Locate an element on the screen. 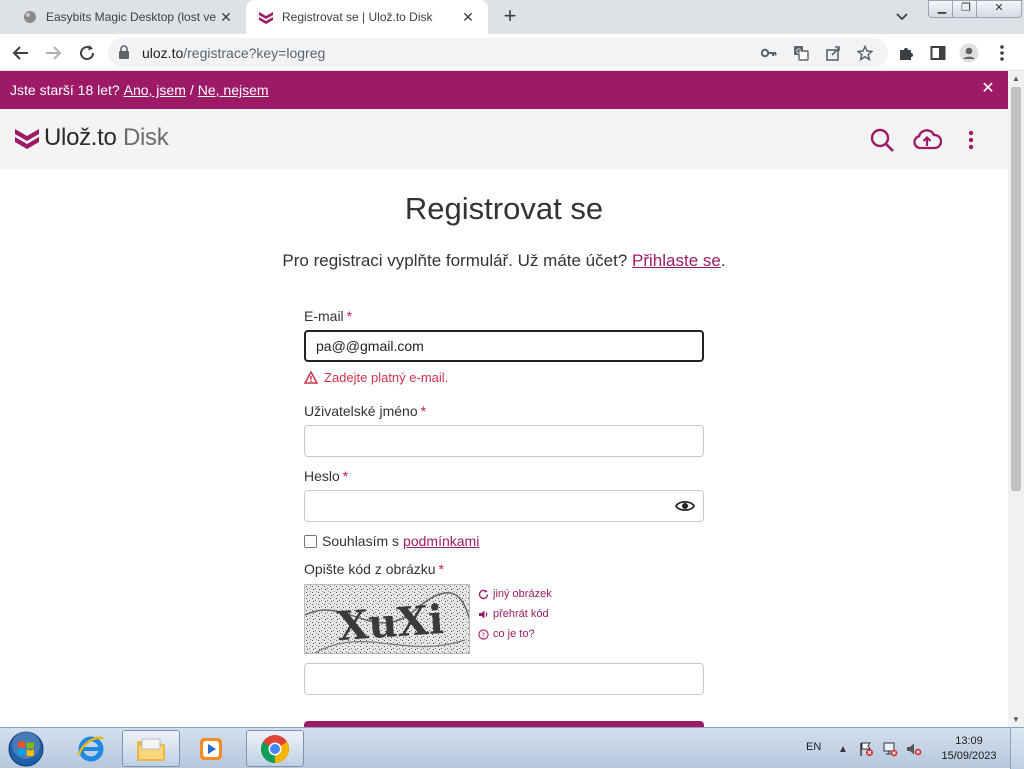  address-bar: uloz.to/registrace?key=logreg G is located at coordinates (498, 52).